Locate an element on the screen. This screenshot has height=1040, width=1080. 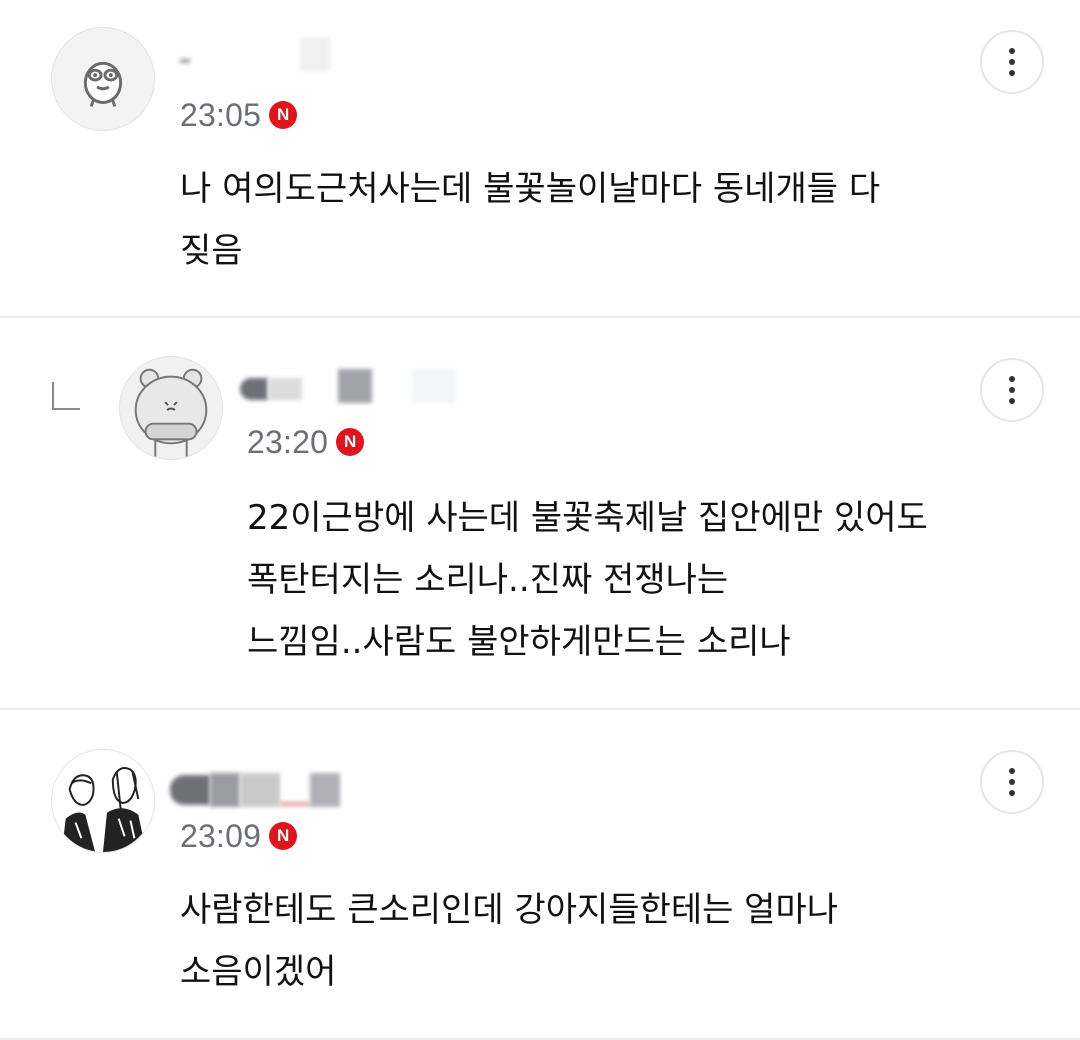
comment-time: 23:20 is located at coordinates (288, 441).